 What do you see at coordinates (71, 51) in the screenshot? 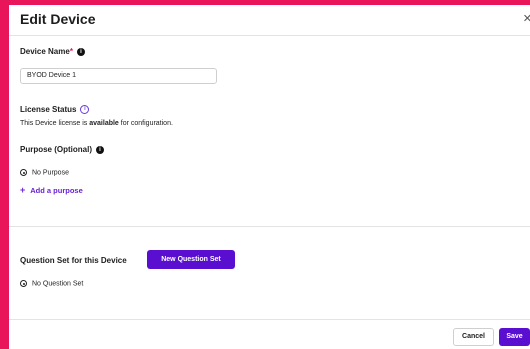
I see `required-asterisk: *` at bounding box center [71, 51].